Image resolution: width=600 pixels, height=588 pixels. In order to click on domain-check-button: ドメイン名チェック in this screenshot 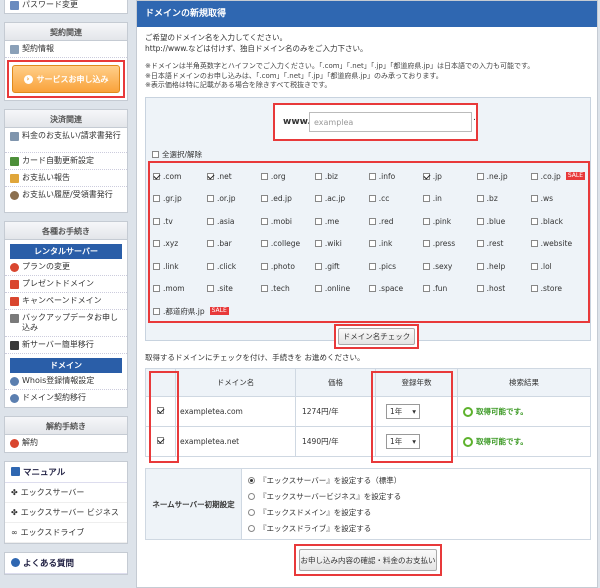, I will do `click(376, 336)`.